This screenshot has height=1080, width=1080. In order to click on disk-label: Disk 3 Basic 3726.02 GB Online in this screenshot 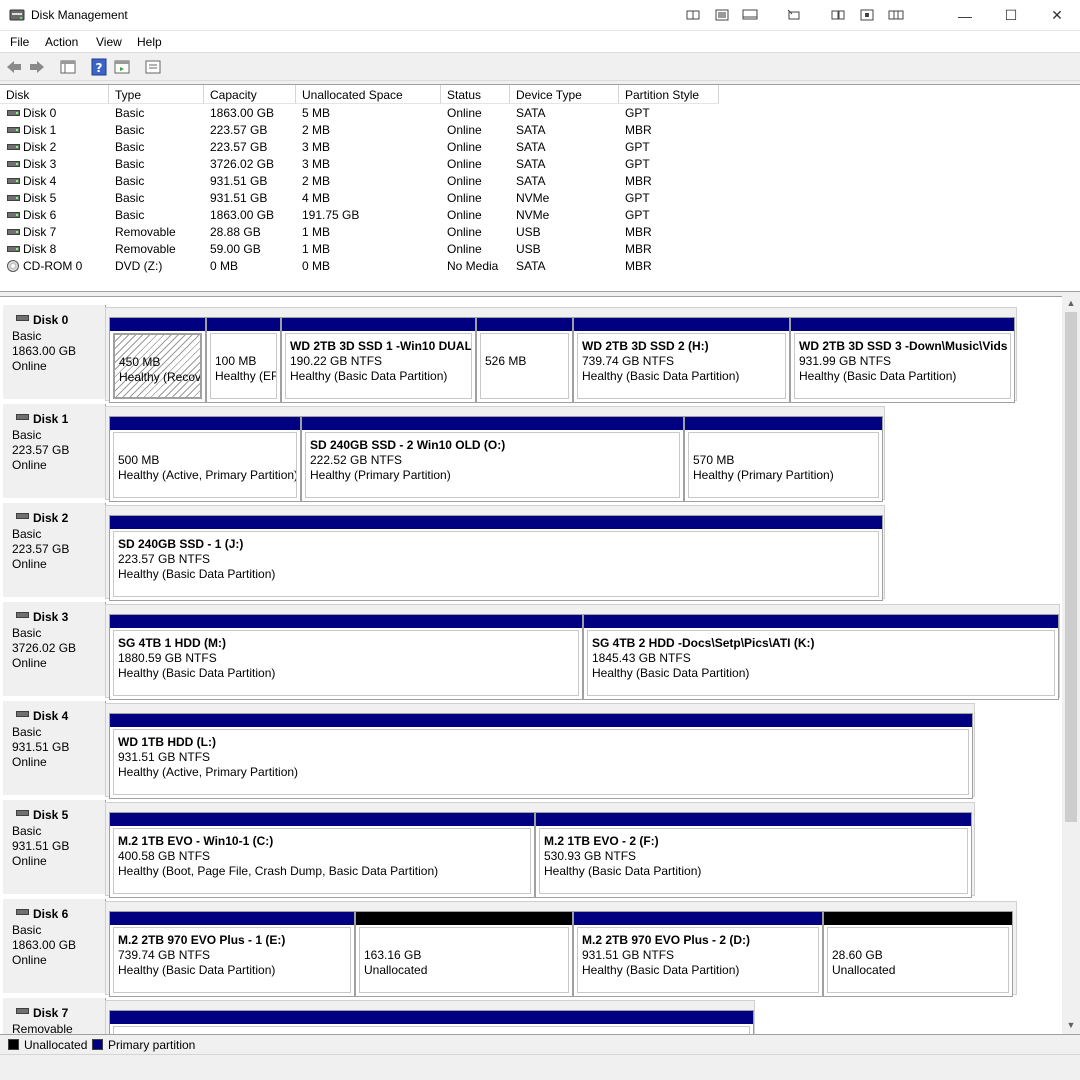, I will do `click(54, 649)`.